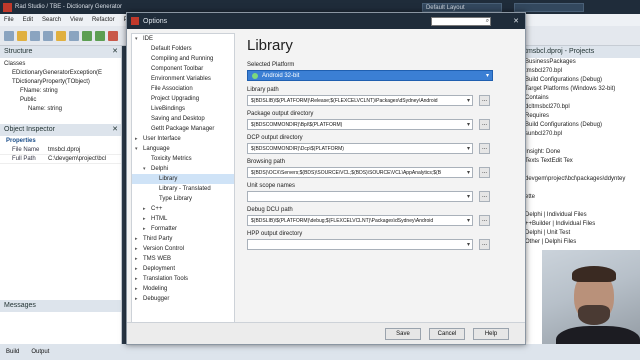  What do you see at coordinates (580, 71) in the screenshot?
I see `project-tree-item: tmsbcl270.bpl` at bounding box center [580, 71].